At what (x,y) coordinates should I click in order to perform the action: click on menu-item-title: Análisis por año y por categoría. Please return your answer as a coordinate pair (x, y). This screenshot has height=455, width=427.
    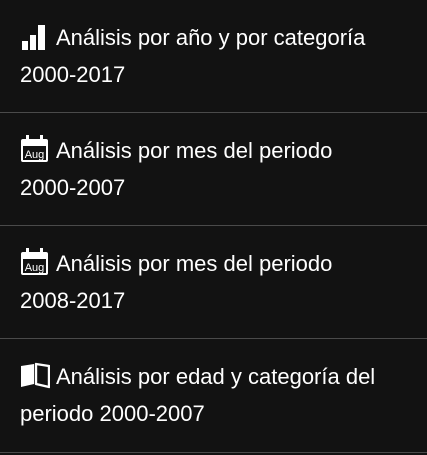
    Looking at the image, I should click on (213, 37).